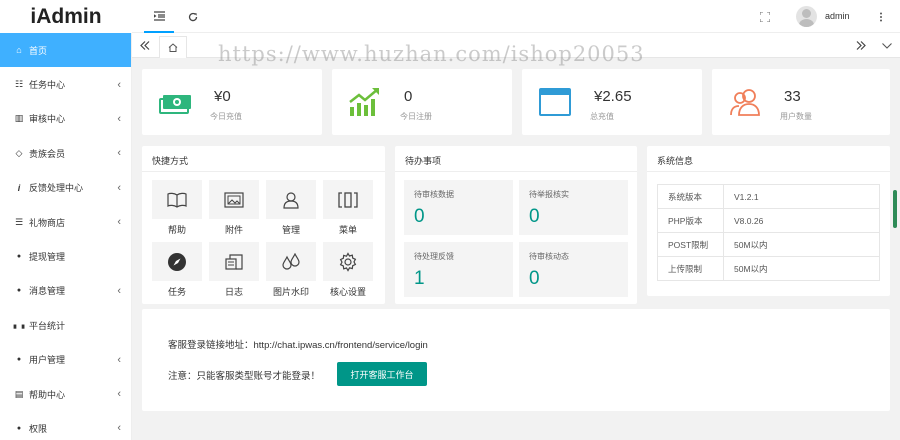 The width and height of the screenshot is (900, 440). I want to click on refresh-button, so click(193, 16).